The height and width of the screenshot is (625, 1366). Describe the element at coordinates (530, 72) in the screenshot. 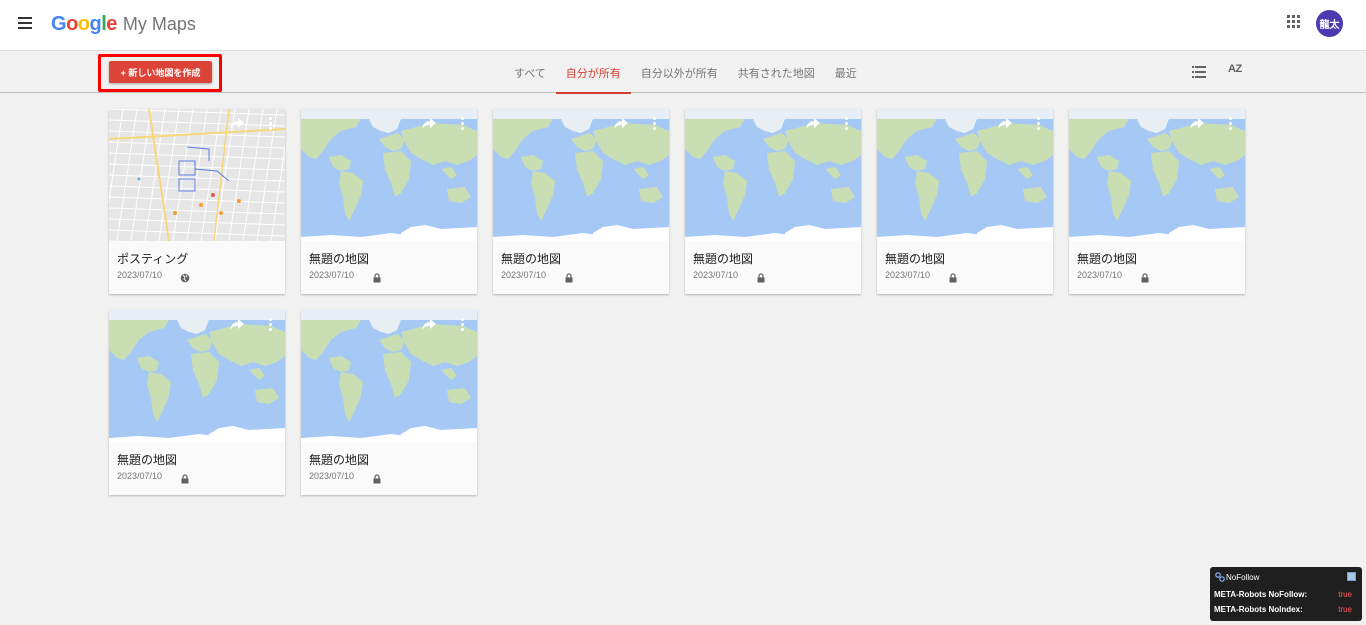

I see `tab-filter: すべて` at that location.